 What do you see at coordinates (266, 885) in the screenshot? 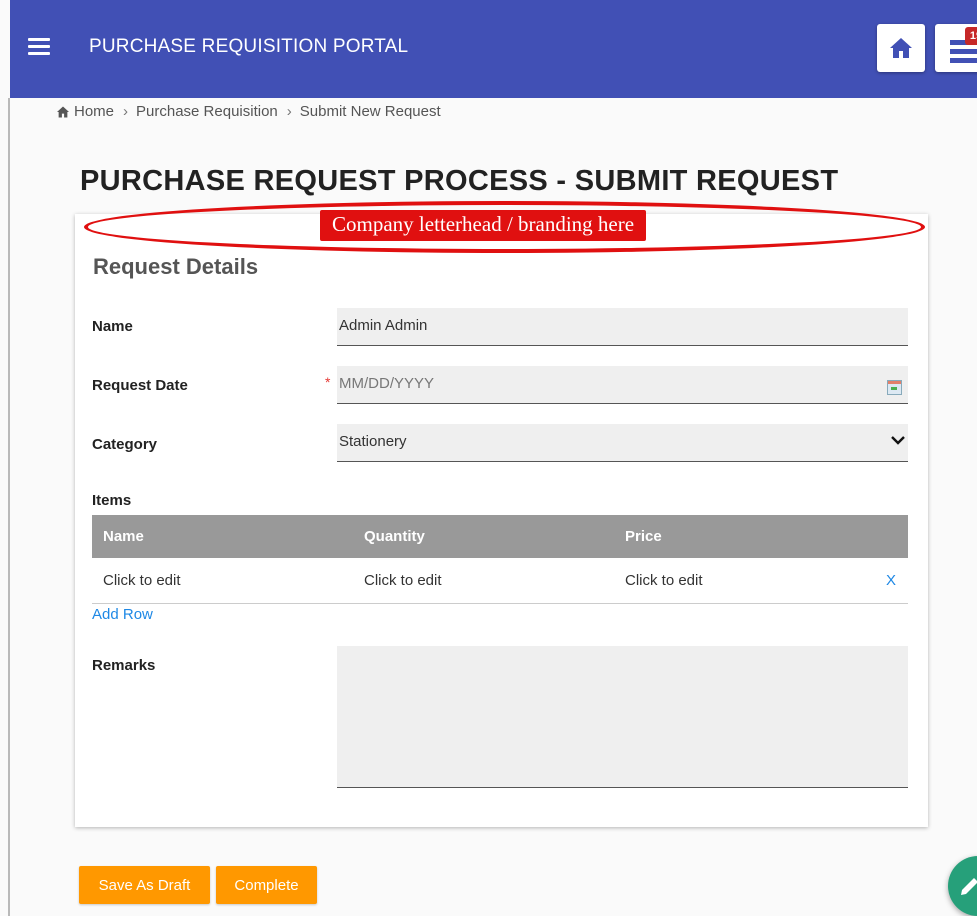
I see `complete-button: Complete` at bounding box center [266, 885].